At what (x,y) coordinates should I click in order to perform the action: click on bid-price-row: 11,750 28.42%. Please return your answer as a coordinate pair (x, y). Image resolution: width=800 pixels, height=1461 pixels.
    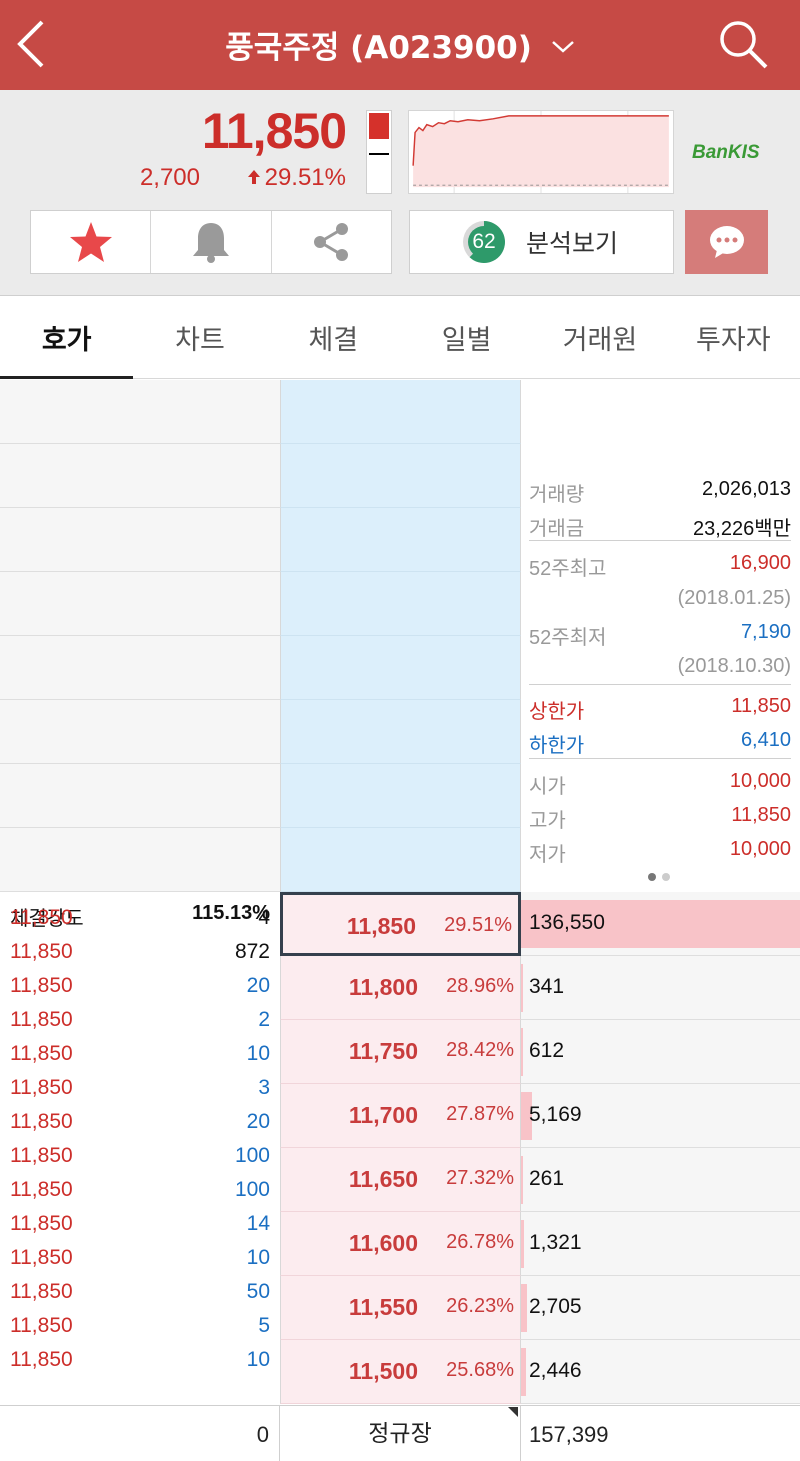
    Looking at the image, I should click on (400, 1052).